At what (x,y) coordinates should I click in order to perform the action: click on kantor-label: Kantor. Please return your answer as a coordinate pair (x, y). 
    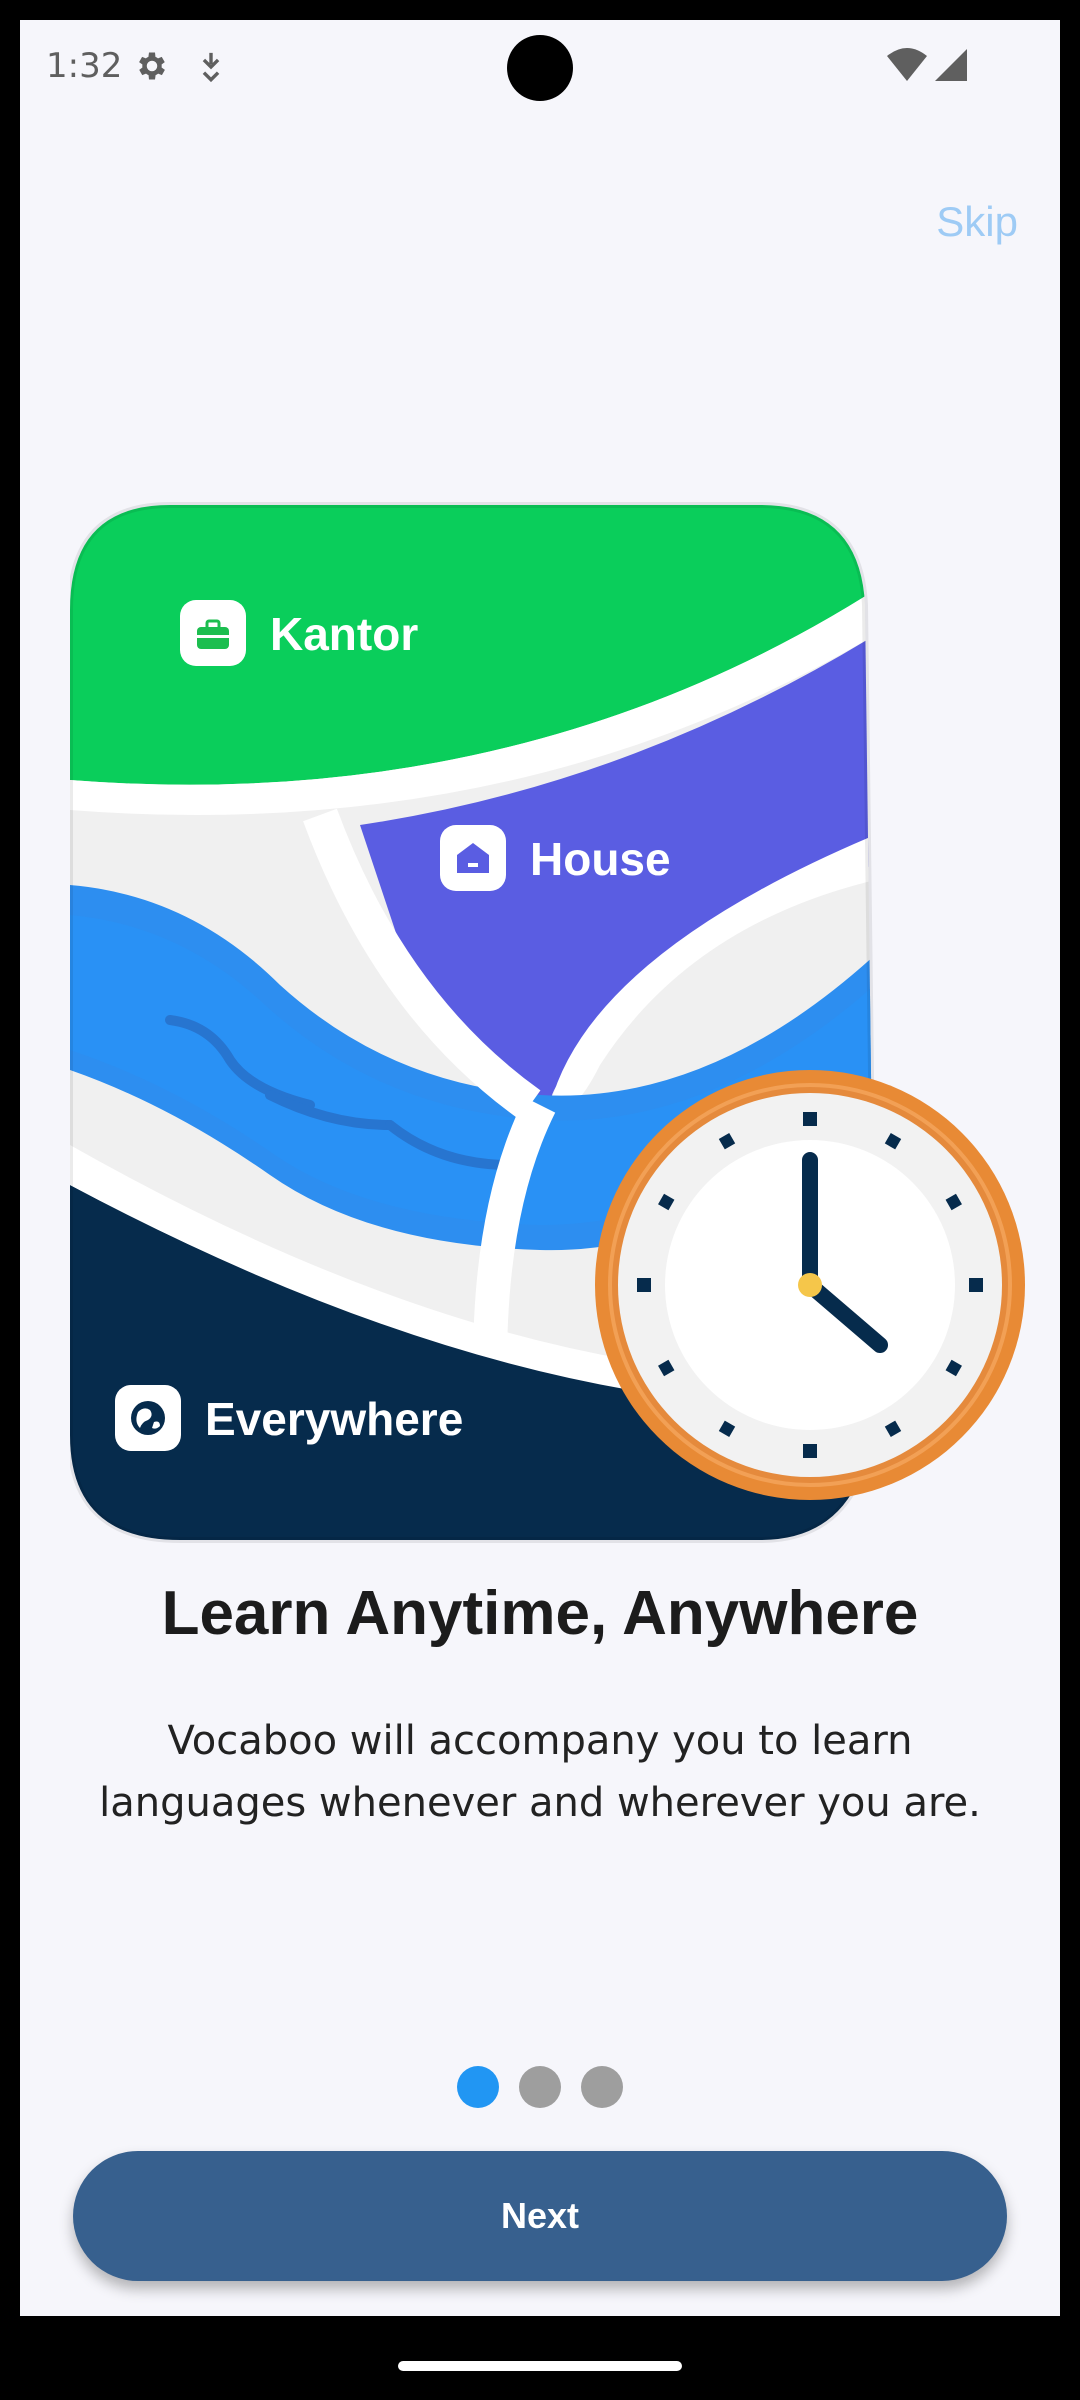
    Looking at the image, I should click on (299, 633).